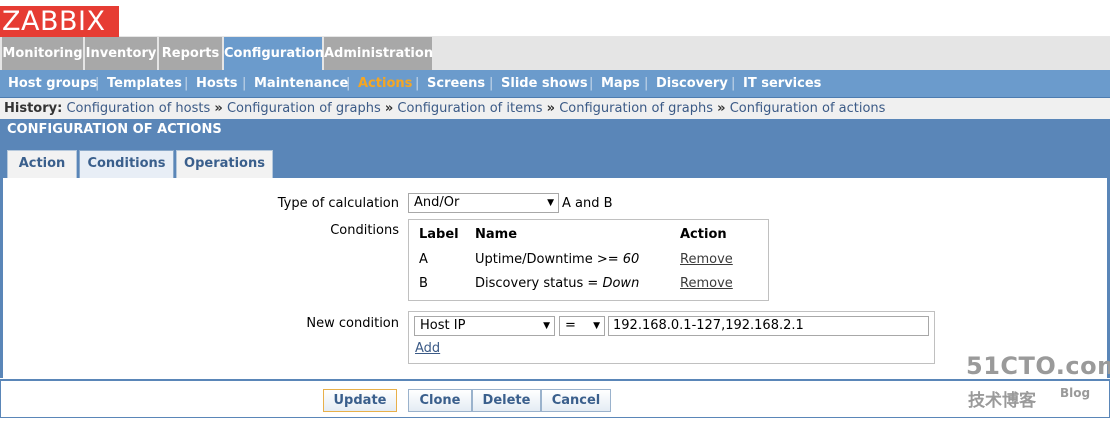 This screenshot has height=426, width=1110. I want to click on tab-operations: Operations, so click(224, 164).